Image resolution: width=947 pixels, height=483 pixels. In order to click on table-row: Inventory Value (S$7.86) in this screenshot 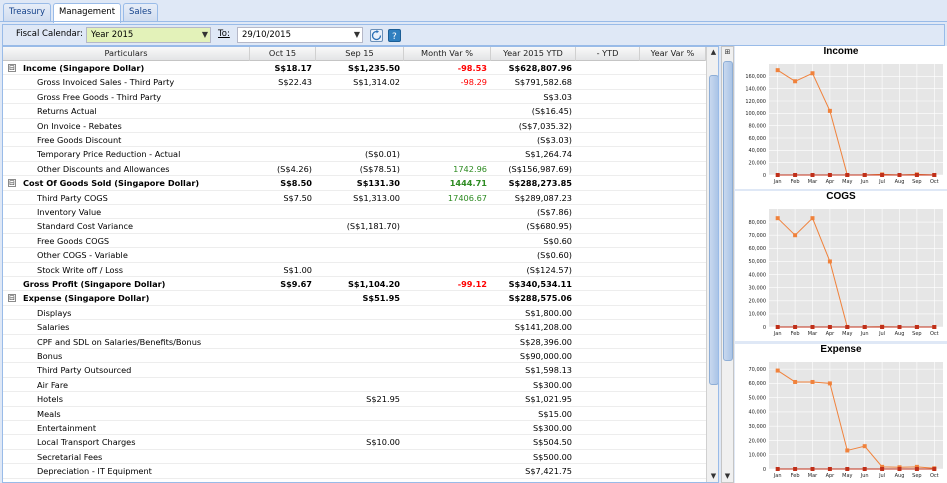, I will do `click(354, 212)`.